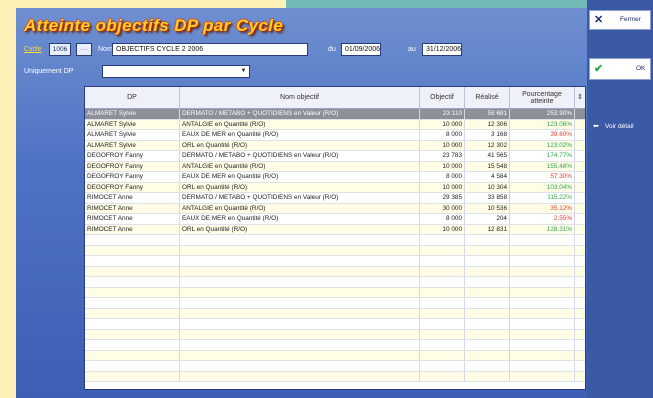 The width and height of the screenshot is (653, 398). I want to click on cell-objectif: 29 385, so click(442, 198).